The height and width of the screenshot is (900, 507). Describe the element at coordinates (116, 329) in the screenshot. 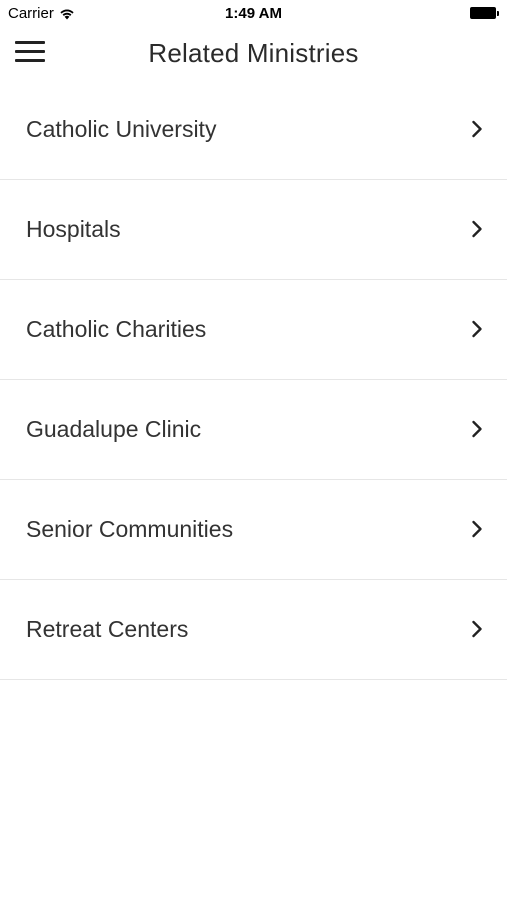

I see `list-item-label: Catholic Charities` at that location.